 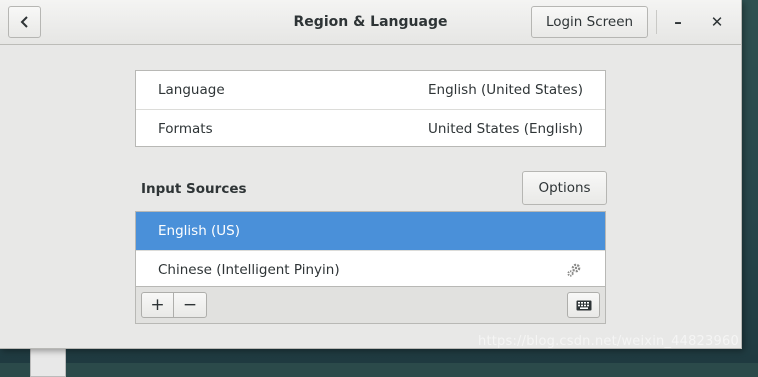 What do you see at coordinates (370, 128) in the screenshot?
I see `formats-row: Formats United States (English)` at bounding box center [370, 128].